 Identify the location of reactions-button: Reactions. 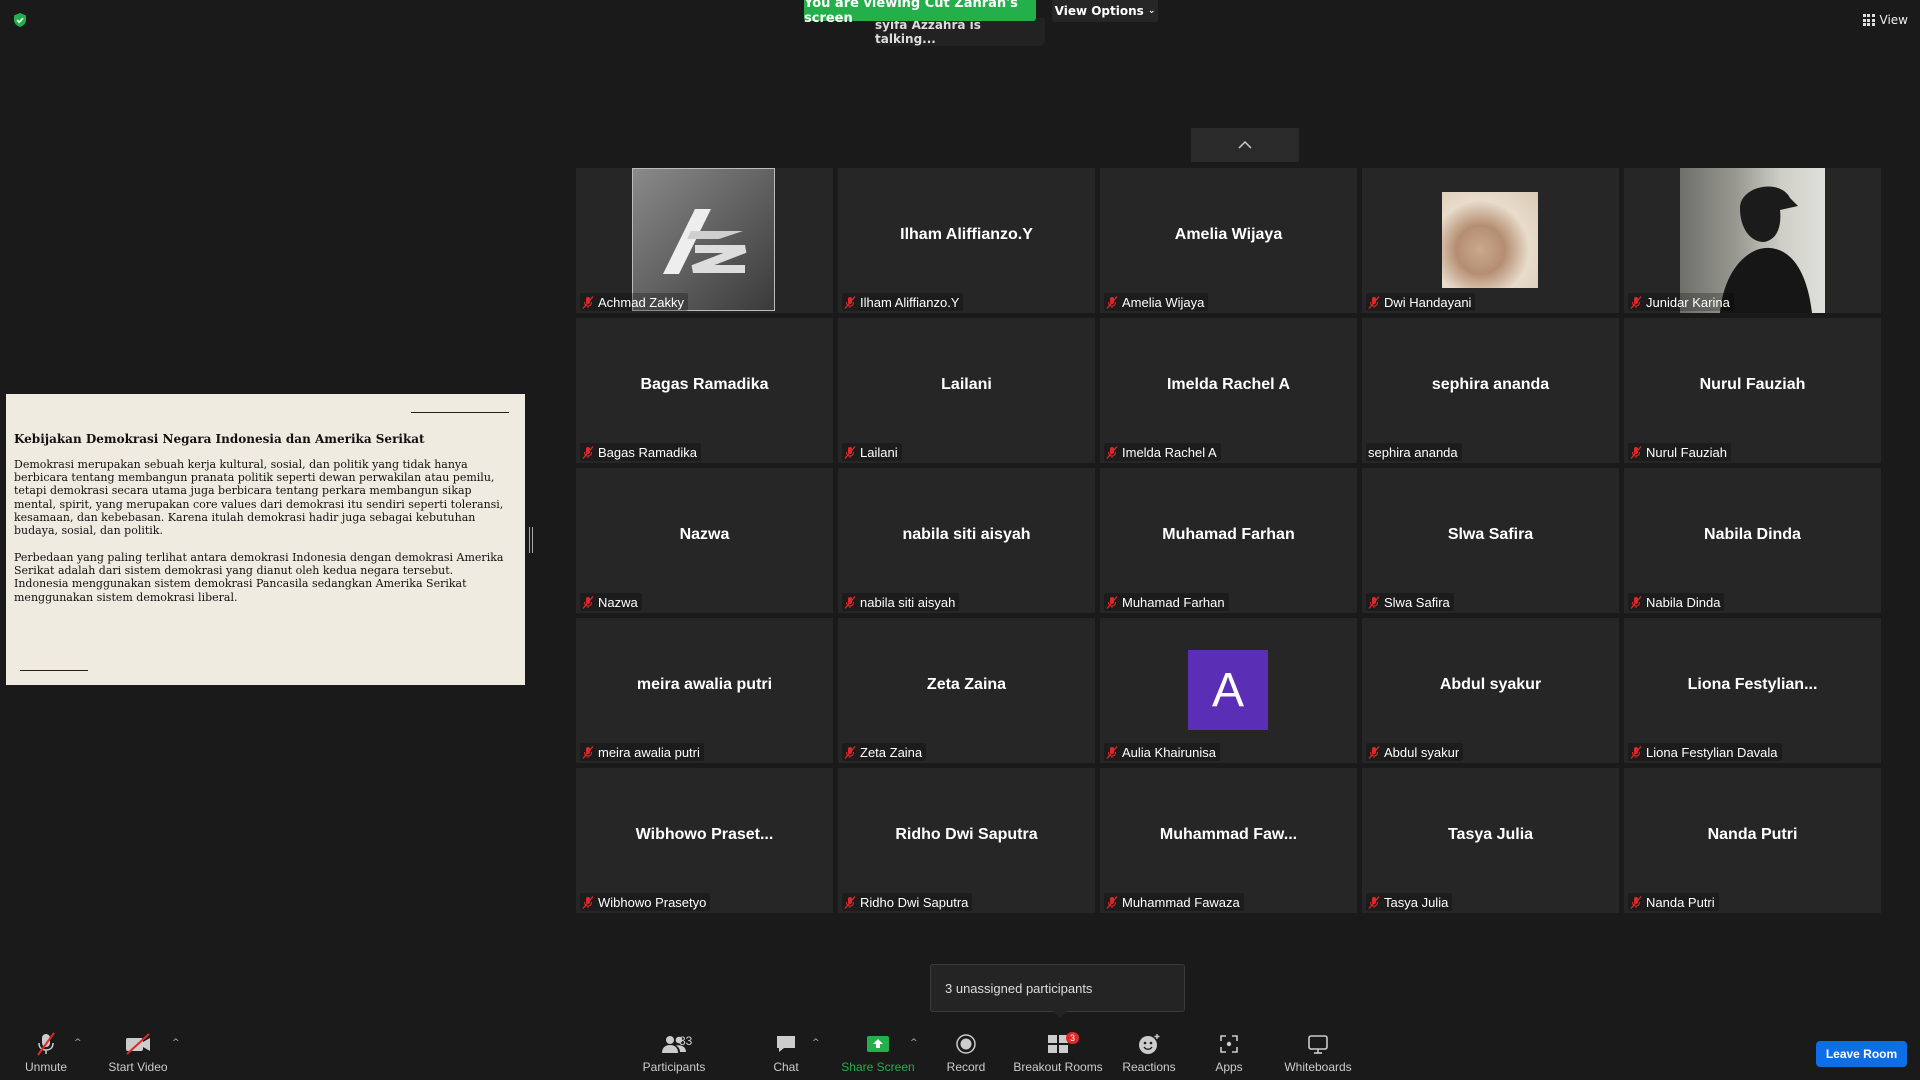
(1149, 1055).